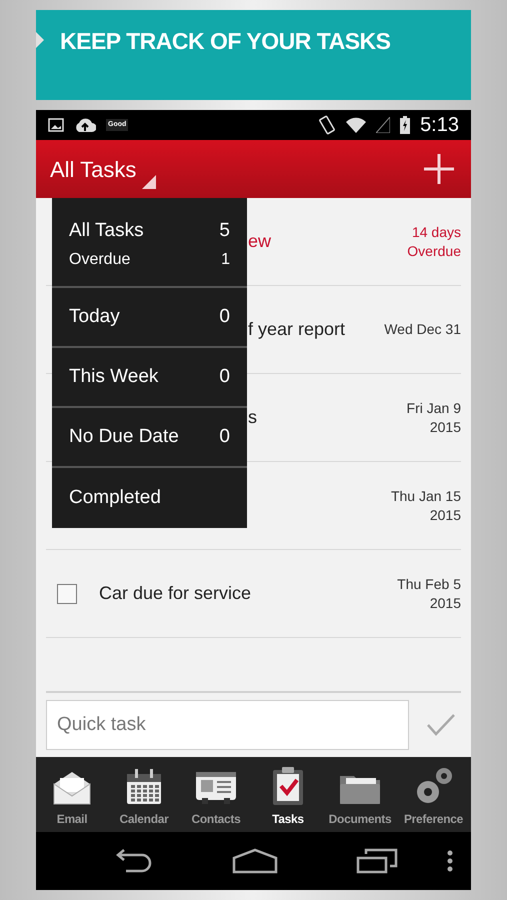 This screenshot has width=507, height=900. I want to click on due-date: Fri Jan 9, so click(433, 408).